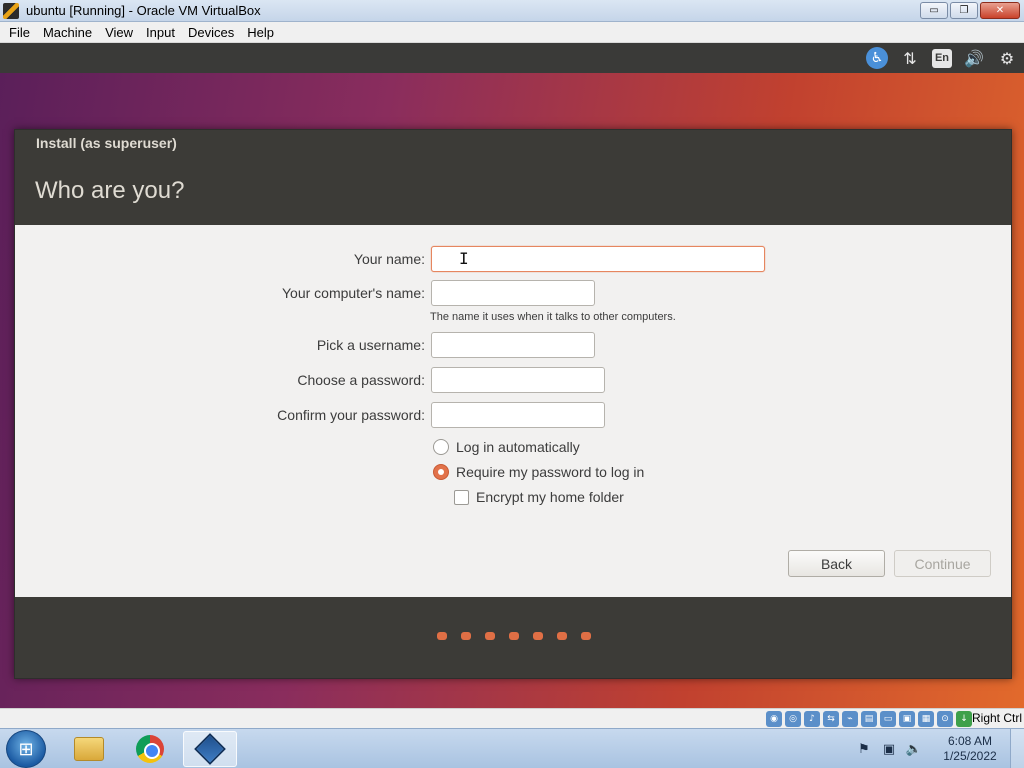  What do you see at coordinates (67, 32) in the screenshot?
I see `menu-machine: Machine` at bounding box center [67, 32].